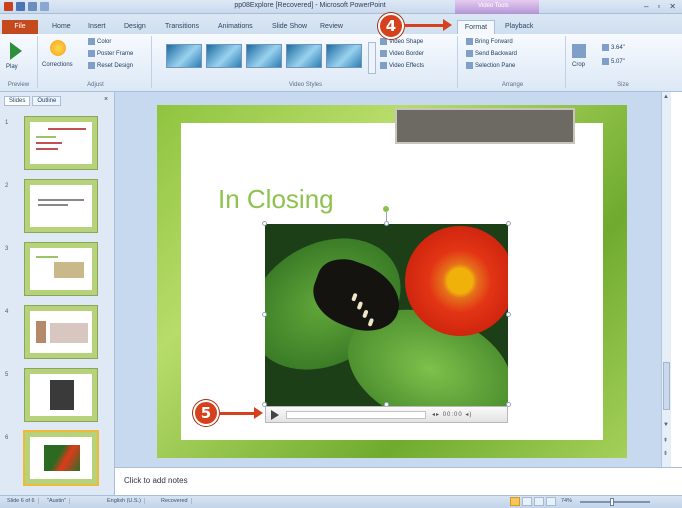  What do you see at coordinates (566, 501) in the screenshot?
I see `zoom-level: 74%` at bounding box center [566, 501].